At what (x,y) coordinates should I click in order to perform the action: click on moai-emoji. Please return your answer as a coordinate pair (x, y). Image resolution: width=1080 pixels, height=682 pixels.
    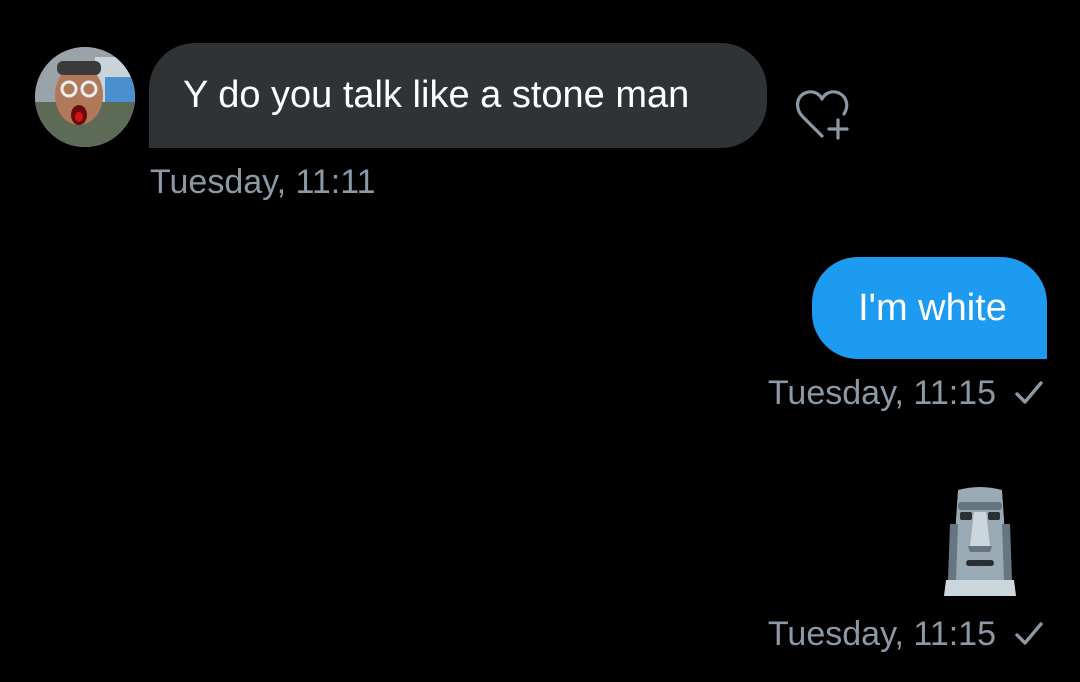
    Looking at the image, I should click on (980, 540).